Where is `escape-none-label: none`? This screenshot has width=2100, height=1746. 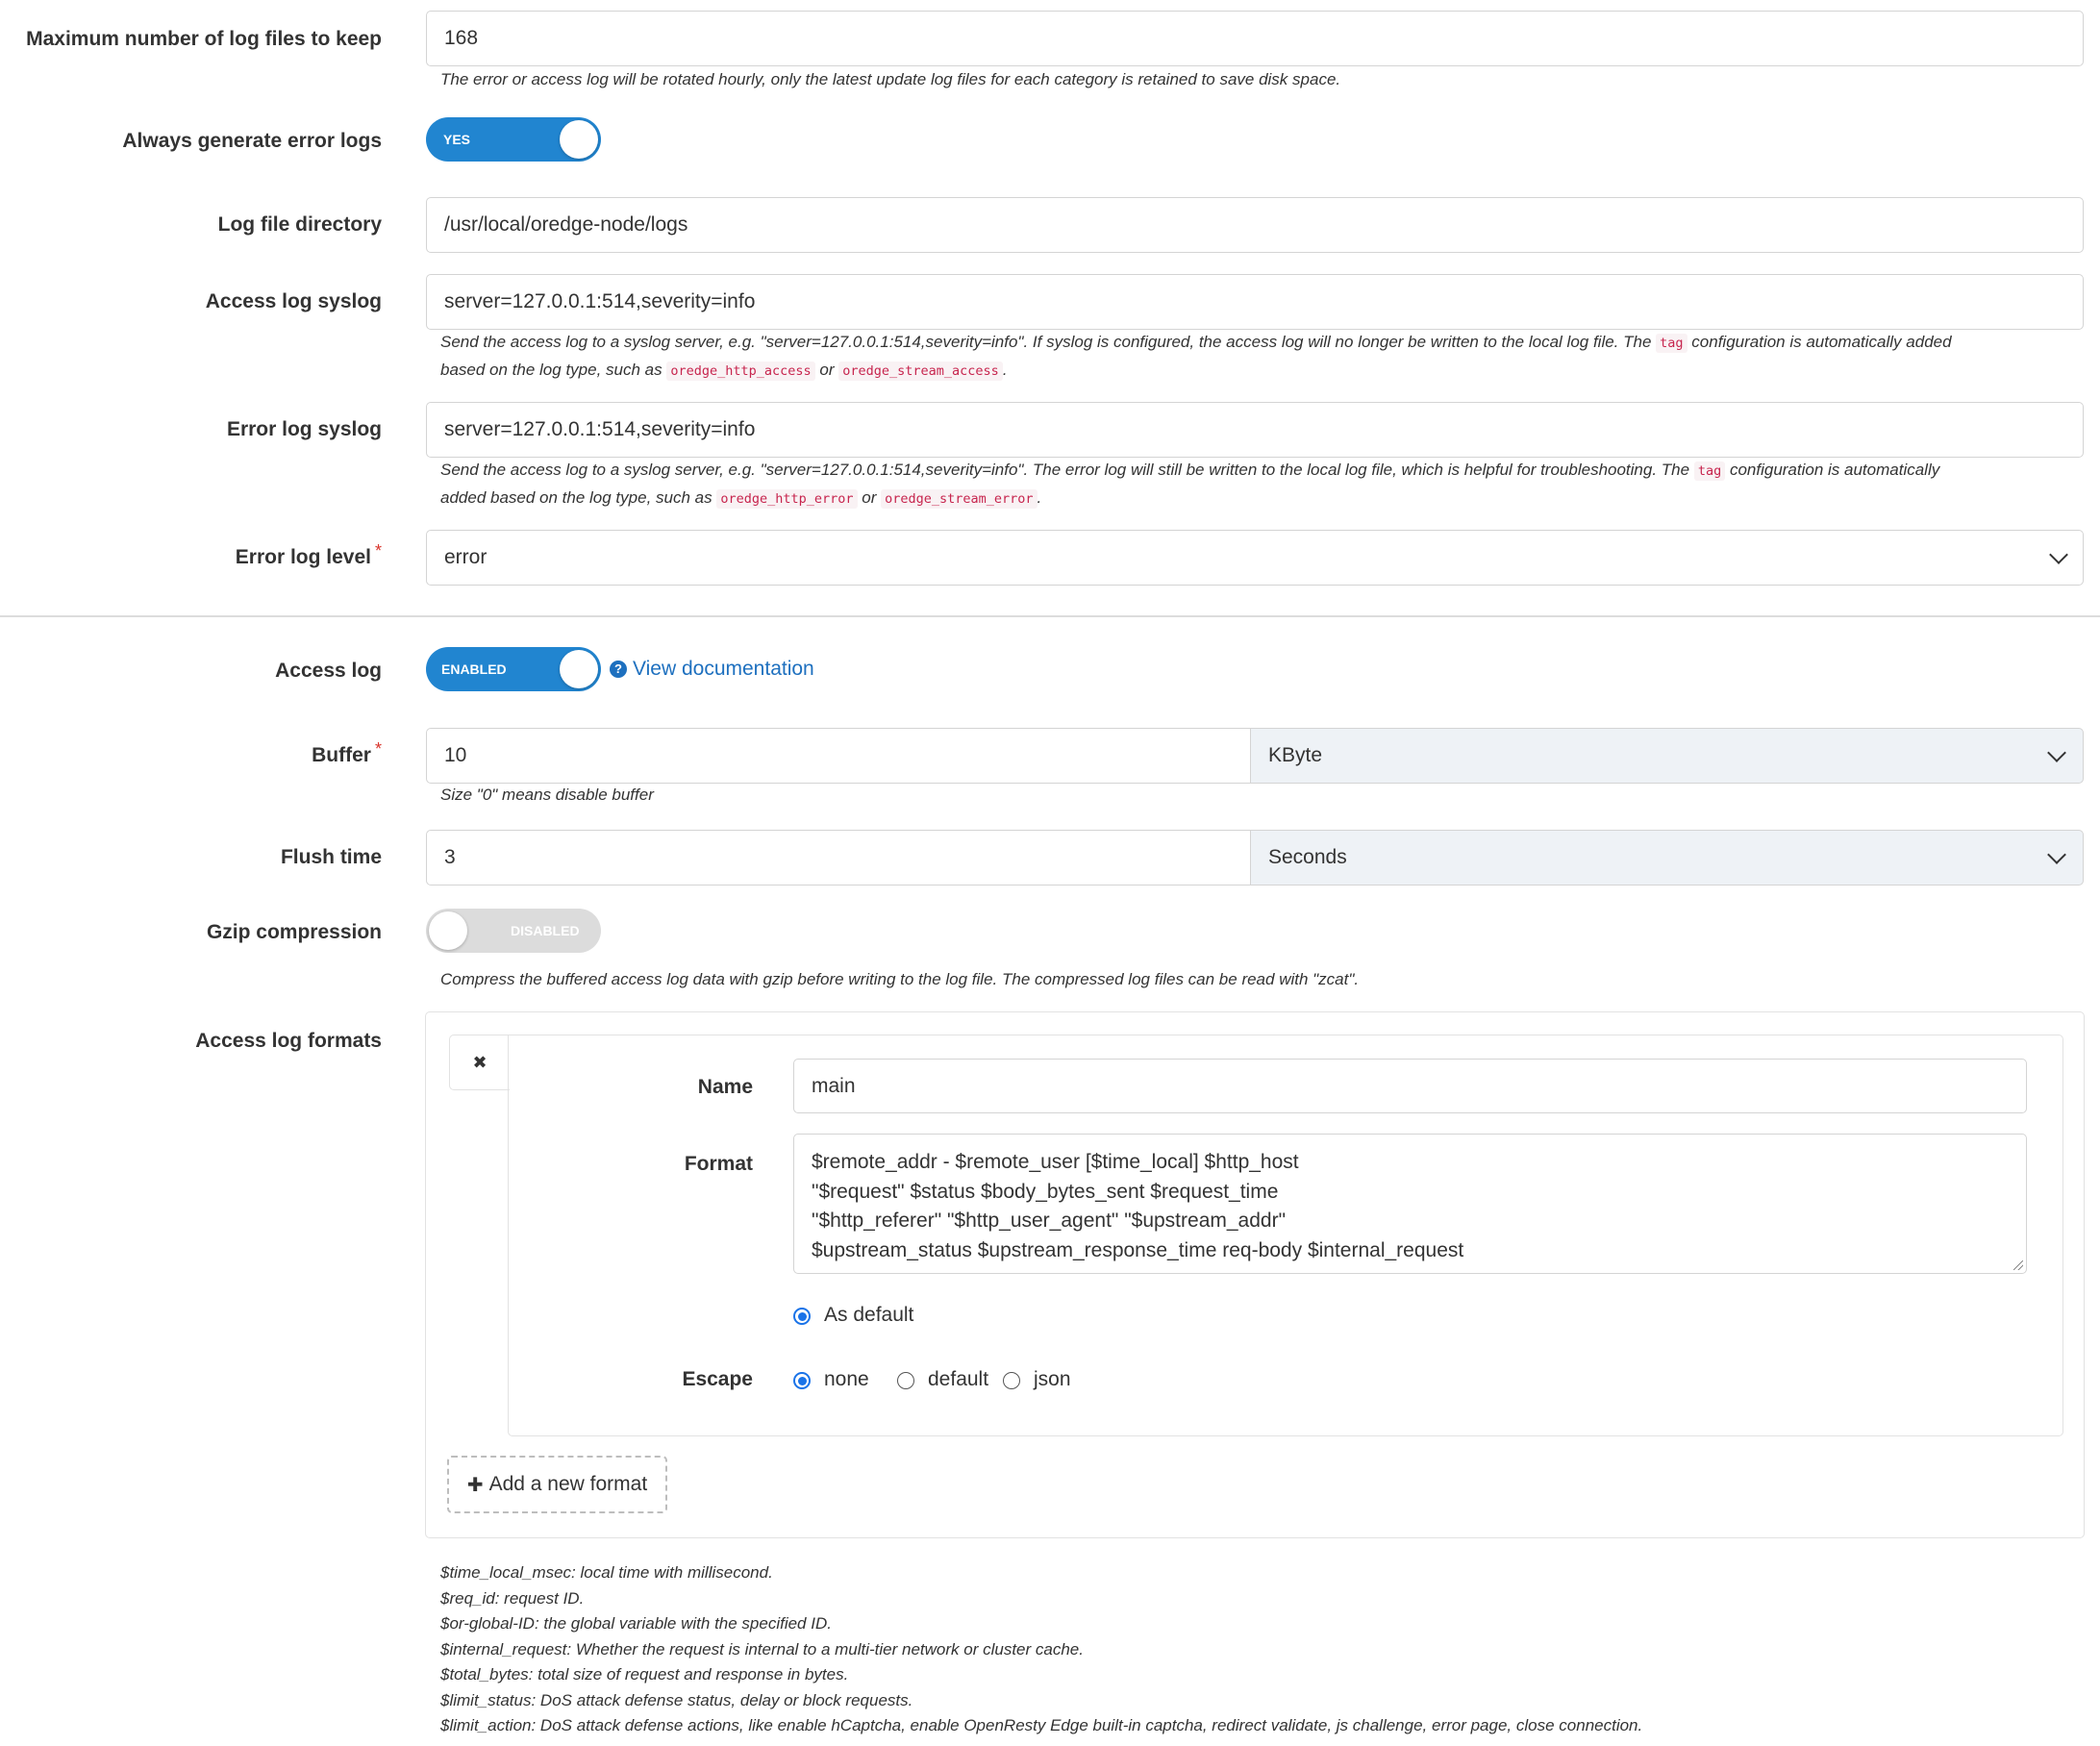
escape-none-label: none is located at coordinates (846, 1379).